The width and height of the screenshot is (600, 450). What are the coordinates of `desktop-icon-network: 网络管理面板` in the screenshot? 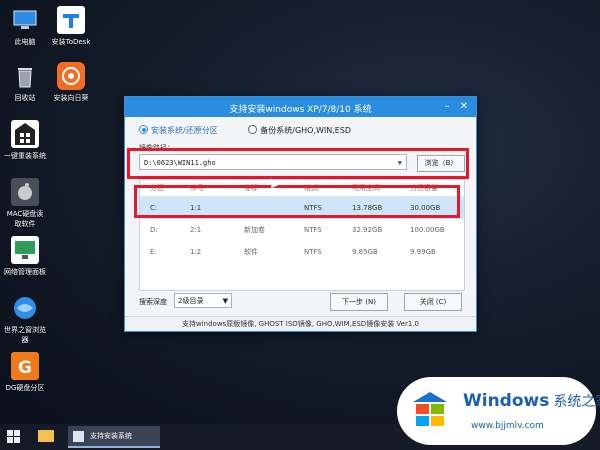 It's located at (25, 256).